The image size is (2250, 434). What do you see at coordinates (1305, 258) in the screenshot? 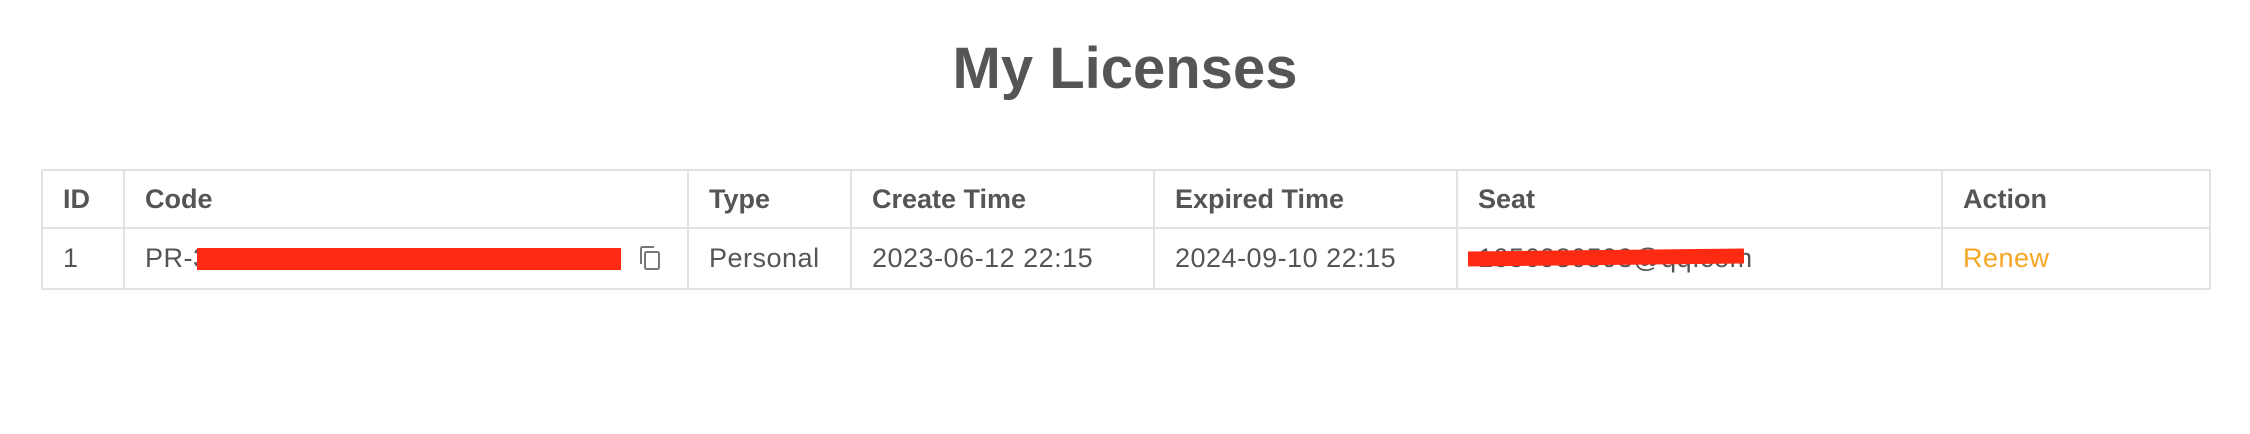
I see `expired-time-cell: 2024-09-10 22:15` at bounding box center [1305, 258].